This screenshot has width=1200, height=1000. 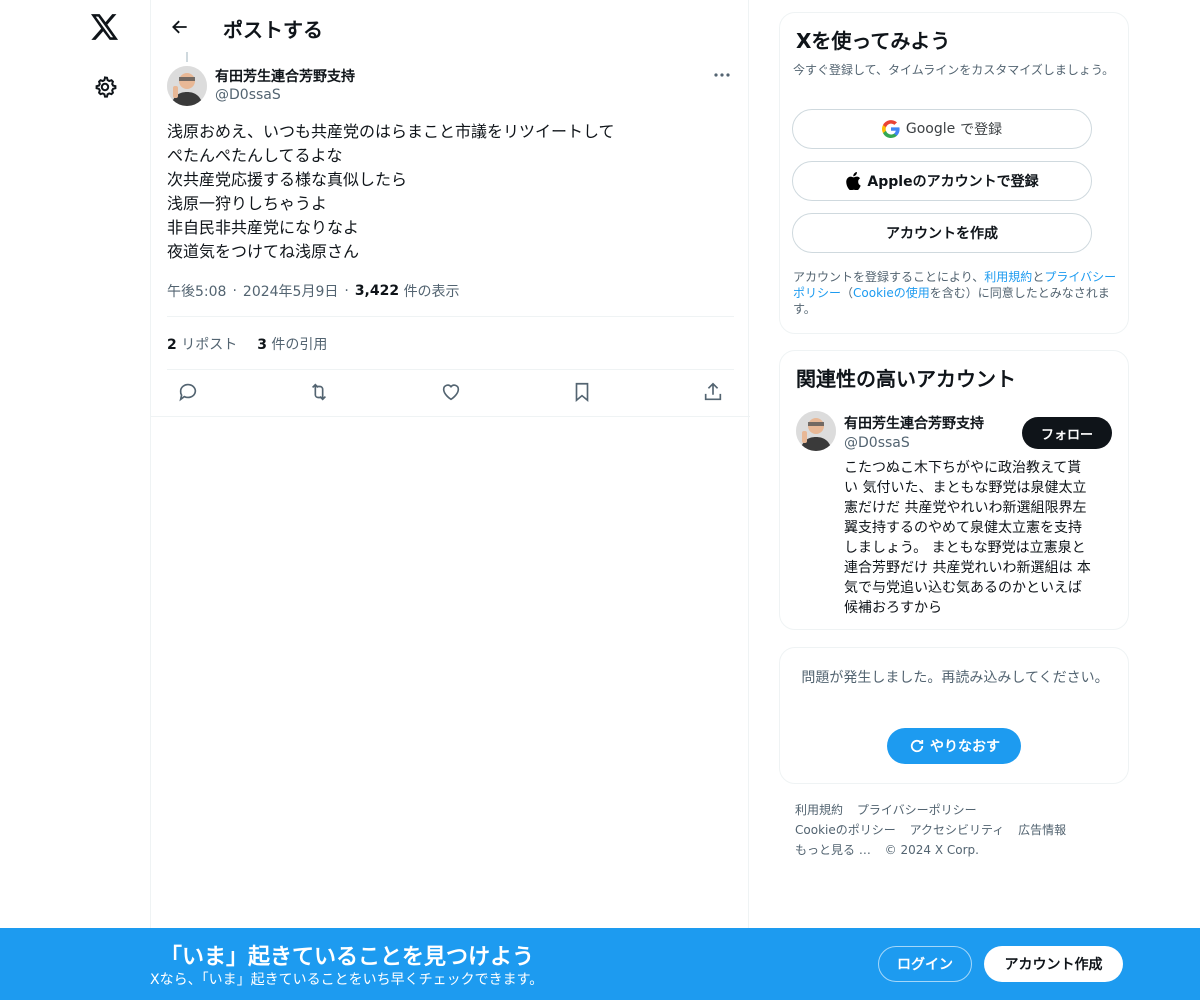 I want to click on post-stats: 2 リポスト 3 件の引用, so click(x=247, y=344).